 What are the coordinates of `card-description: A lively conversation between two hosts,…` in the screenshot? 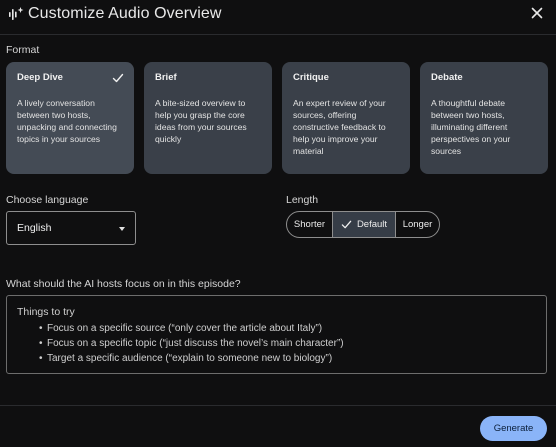 It's located at (67, 121).